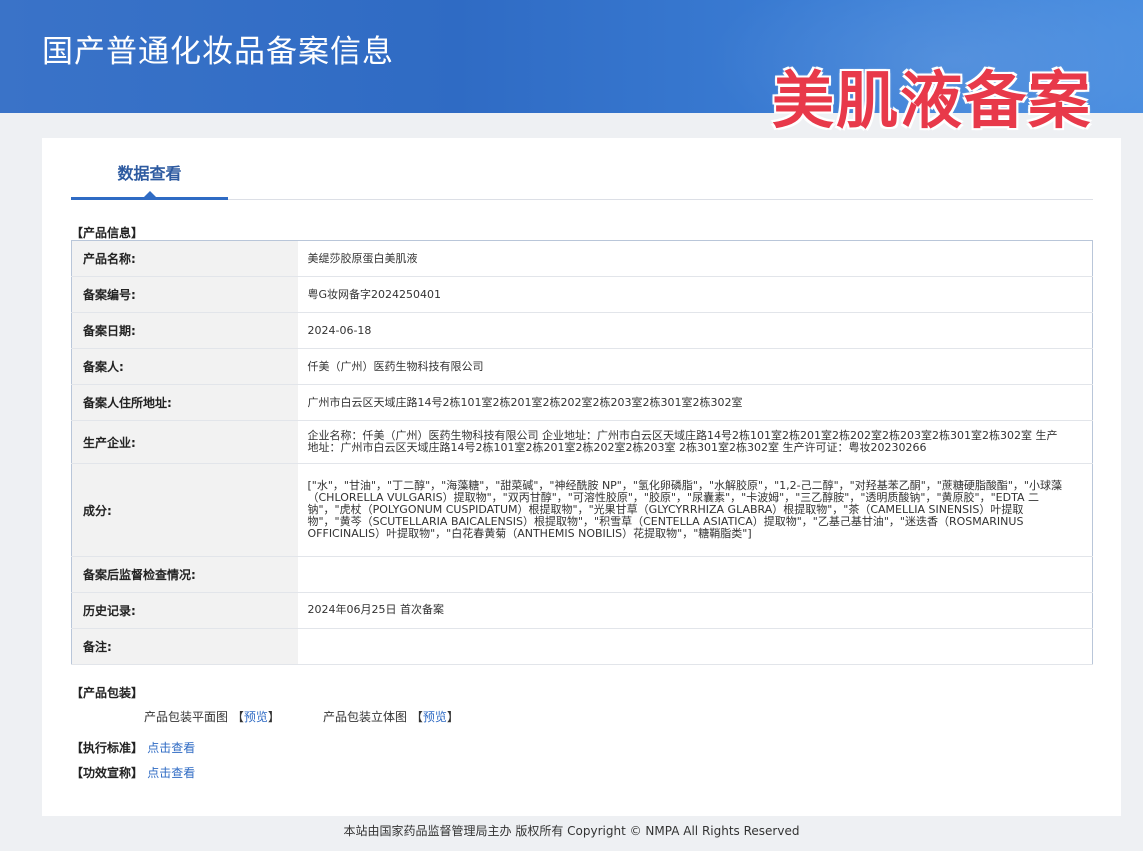  Describe the element at coordinates (184, 367) in the screenshot. I see `row-key: 备案人:` at that location.